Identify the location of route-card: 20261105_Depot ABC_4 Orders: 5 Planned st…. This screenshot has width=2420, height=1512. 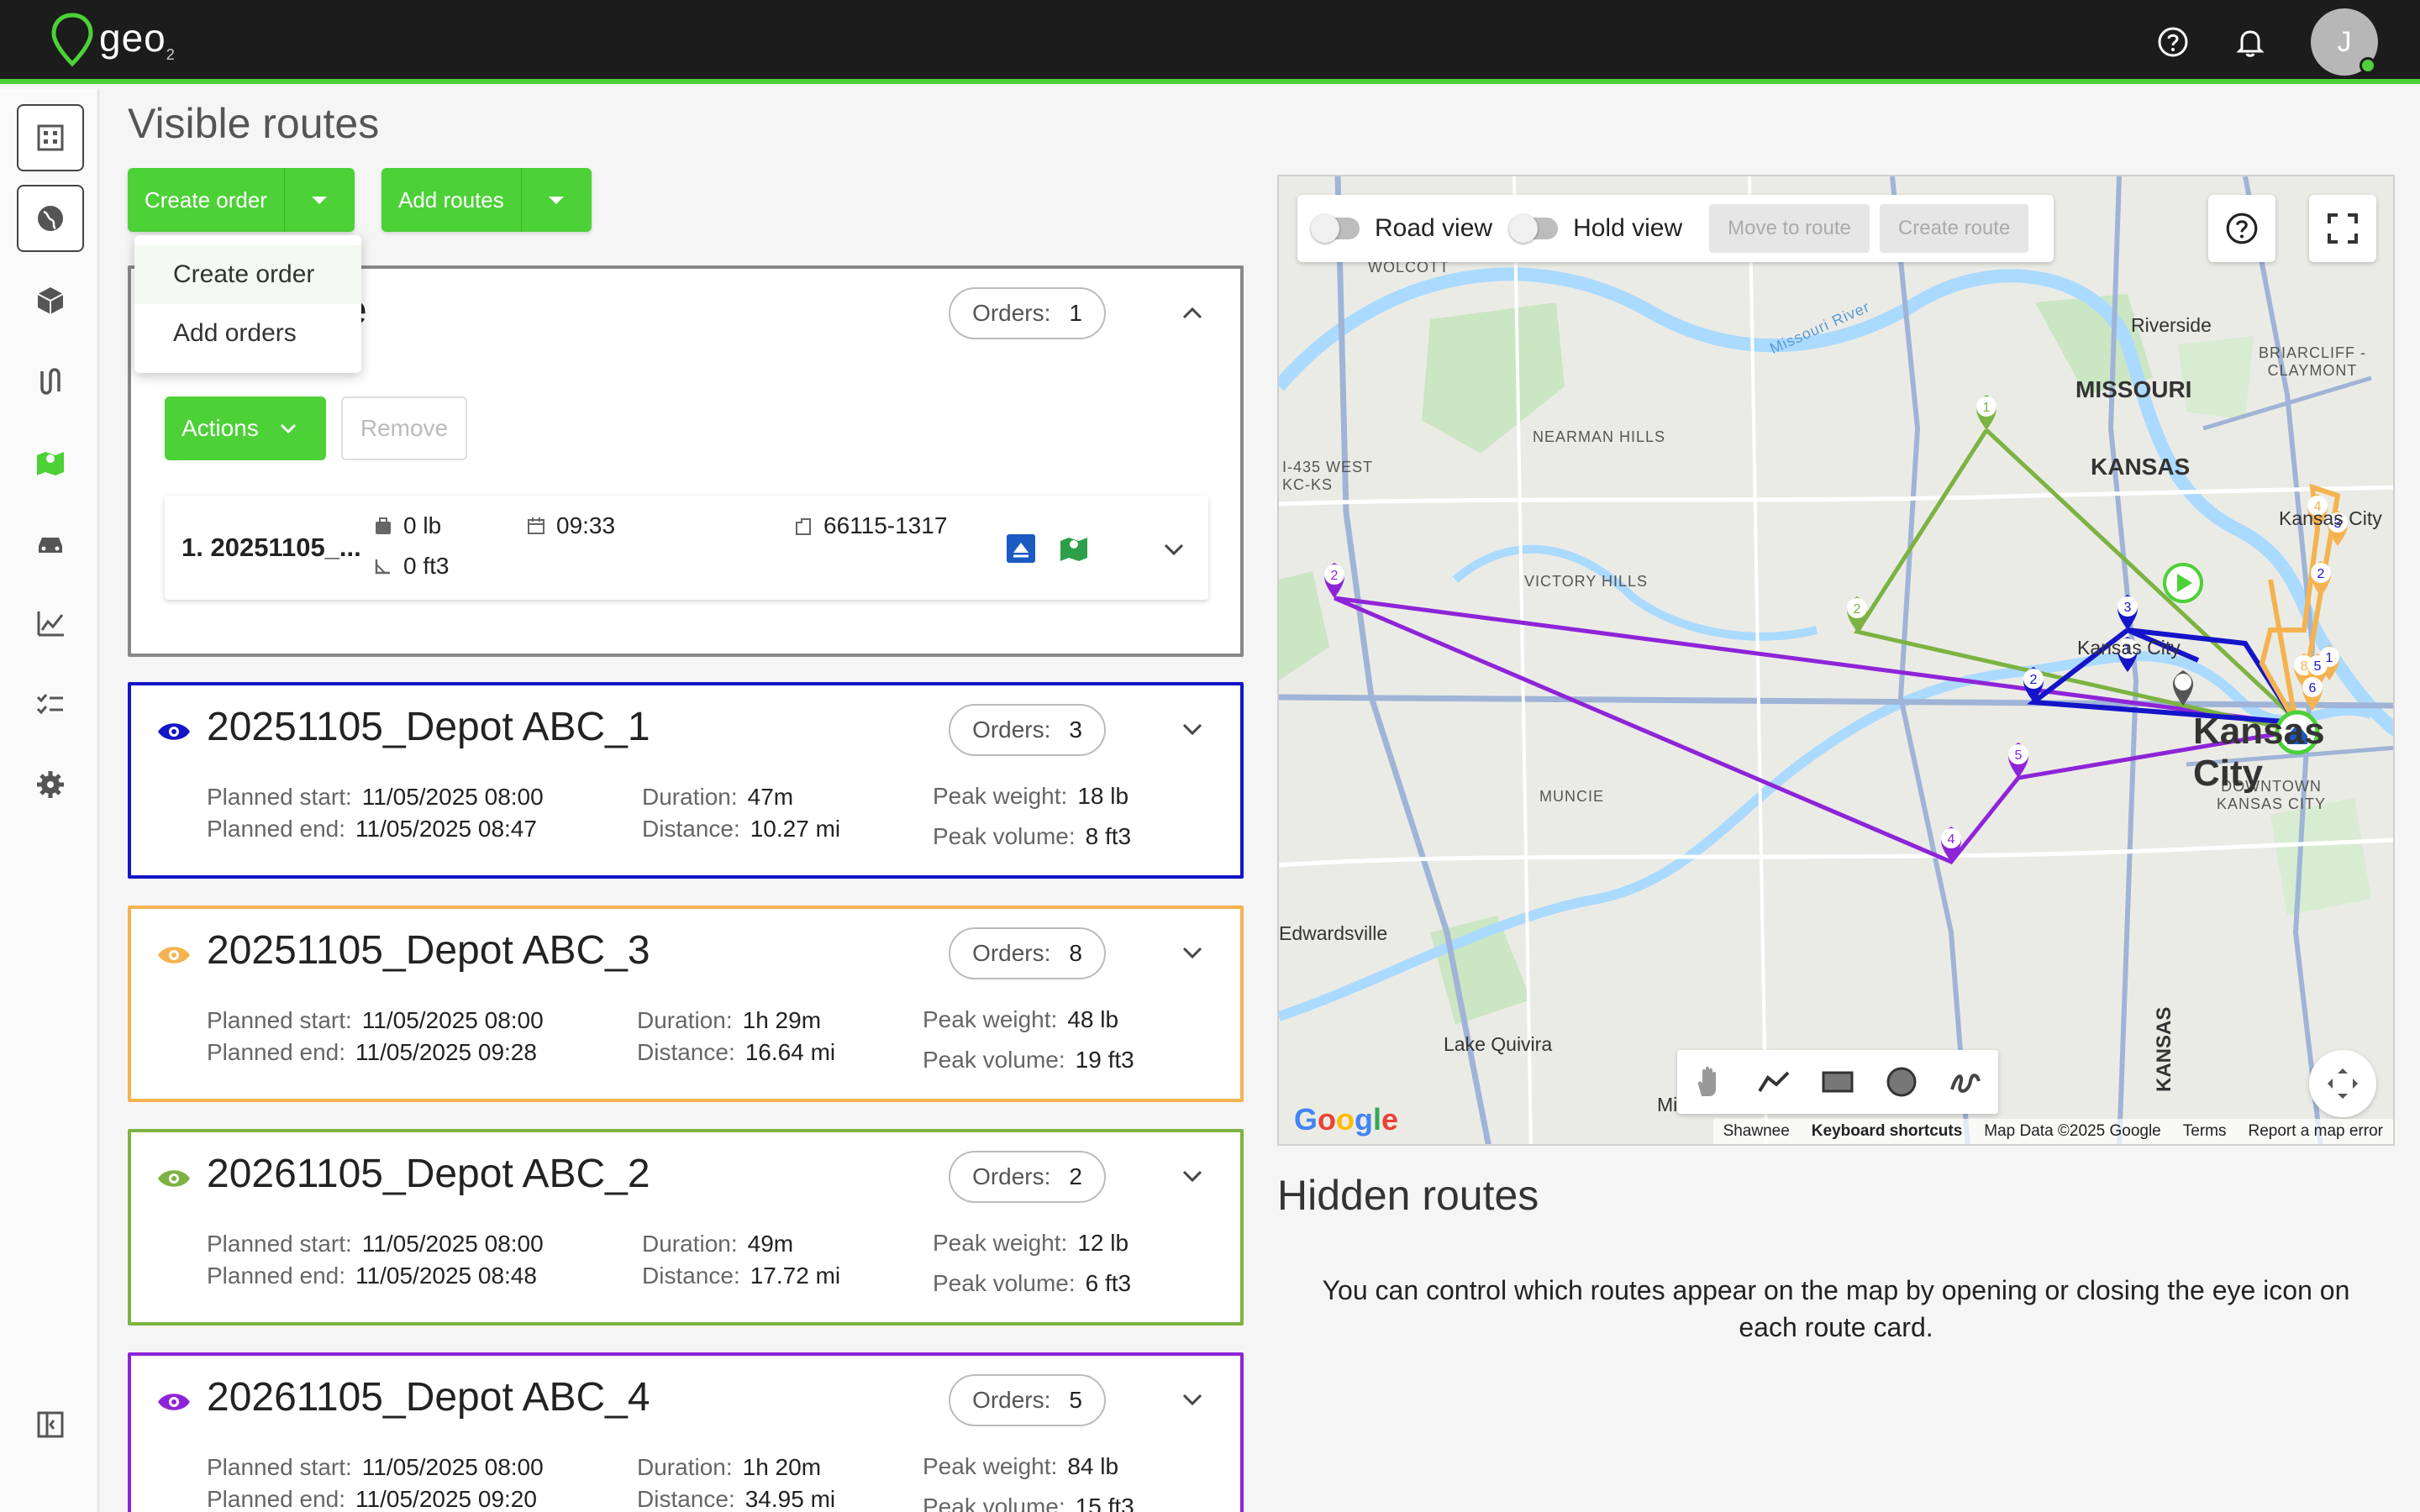
(686, 1432).